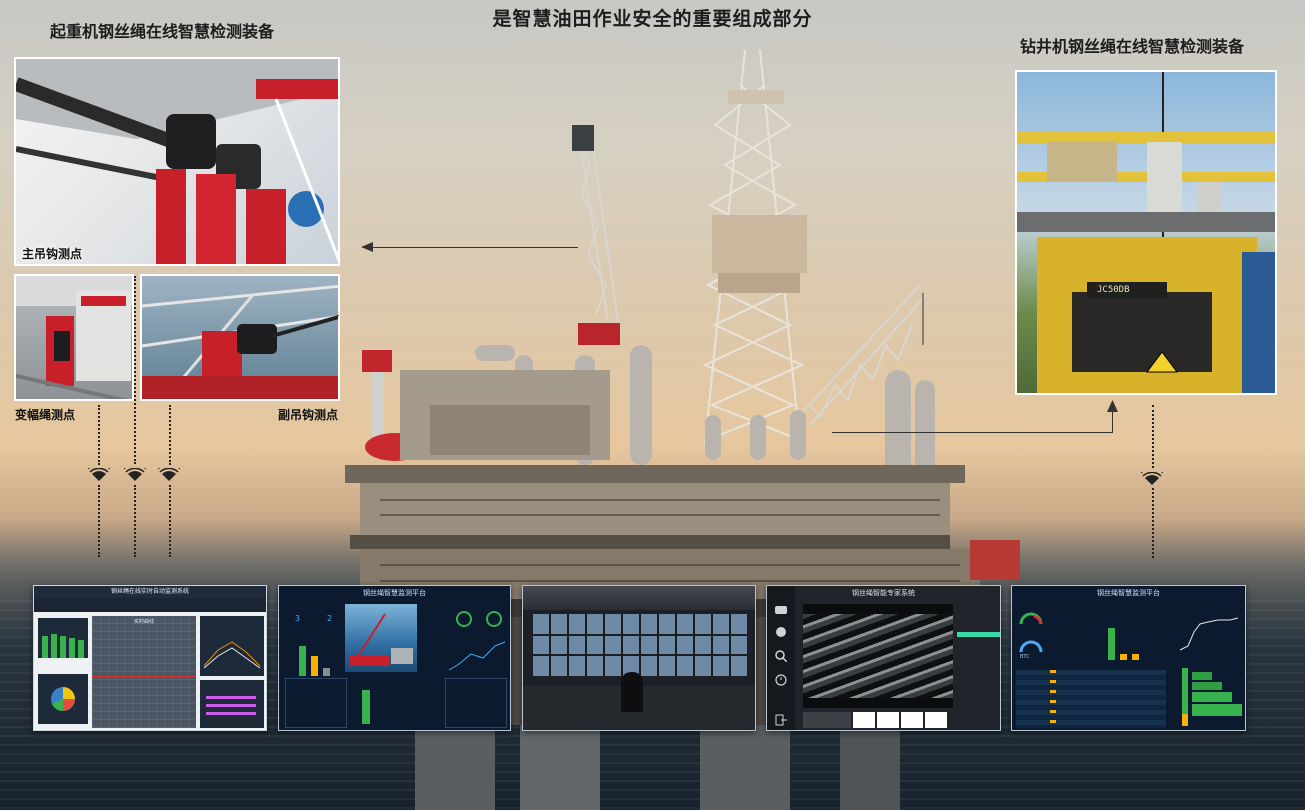 This screenshot has height=810, width=1305. I want to click on camera-icon, so click(781, 609).